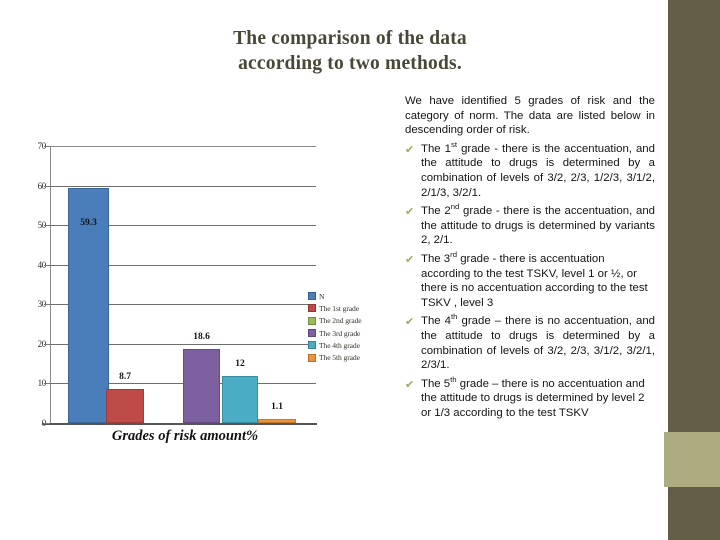 Image resolution: width=720 pixels, height=540 pixels. Describe the element at coordinates (277, 406) in the screenshot. I see `bar-value-label: 1.1` at that location.